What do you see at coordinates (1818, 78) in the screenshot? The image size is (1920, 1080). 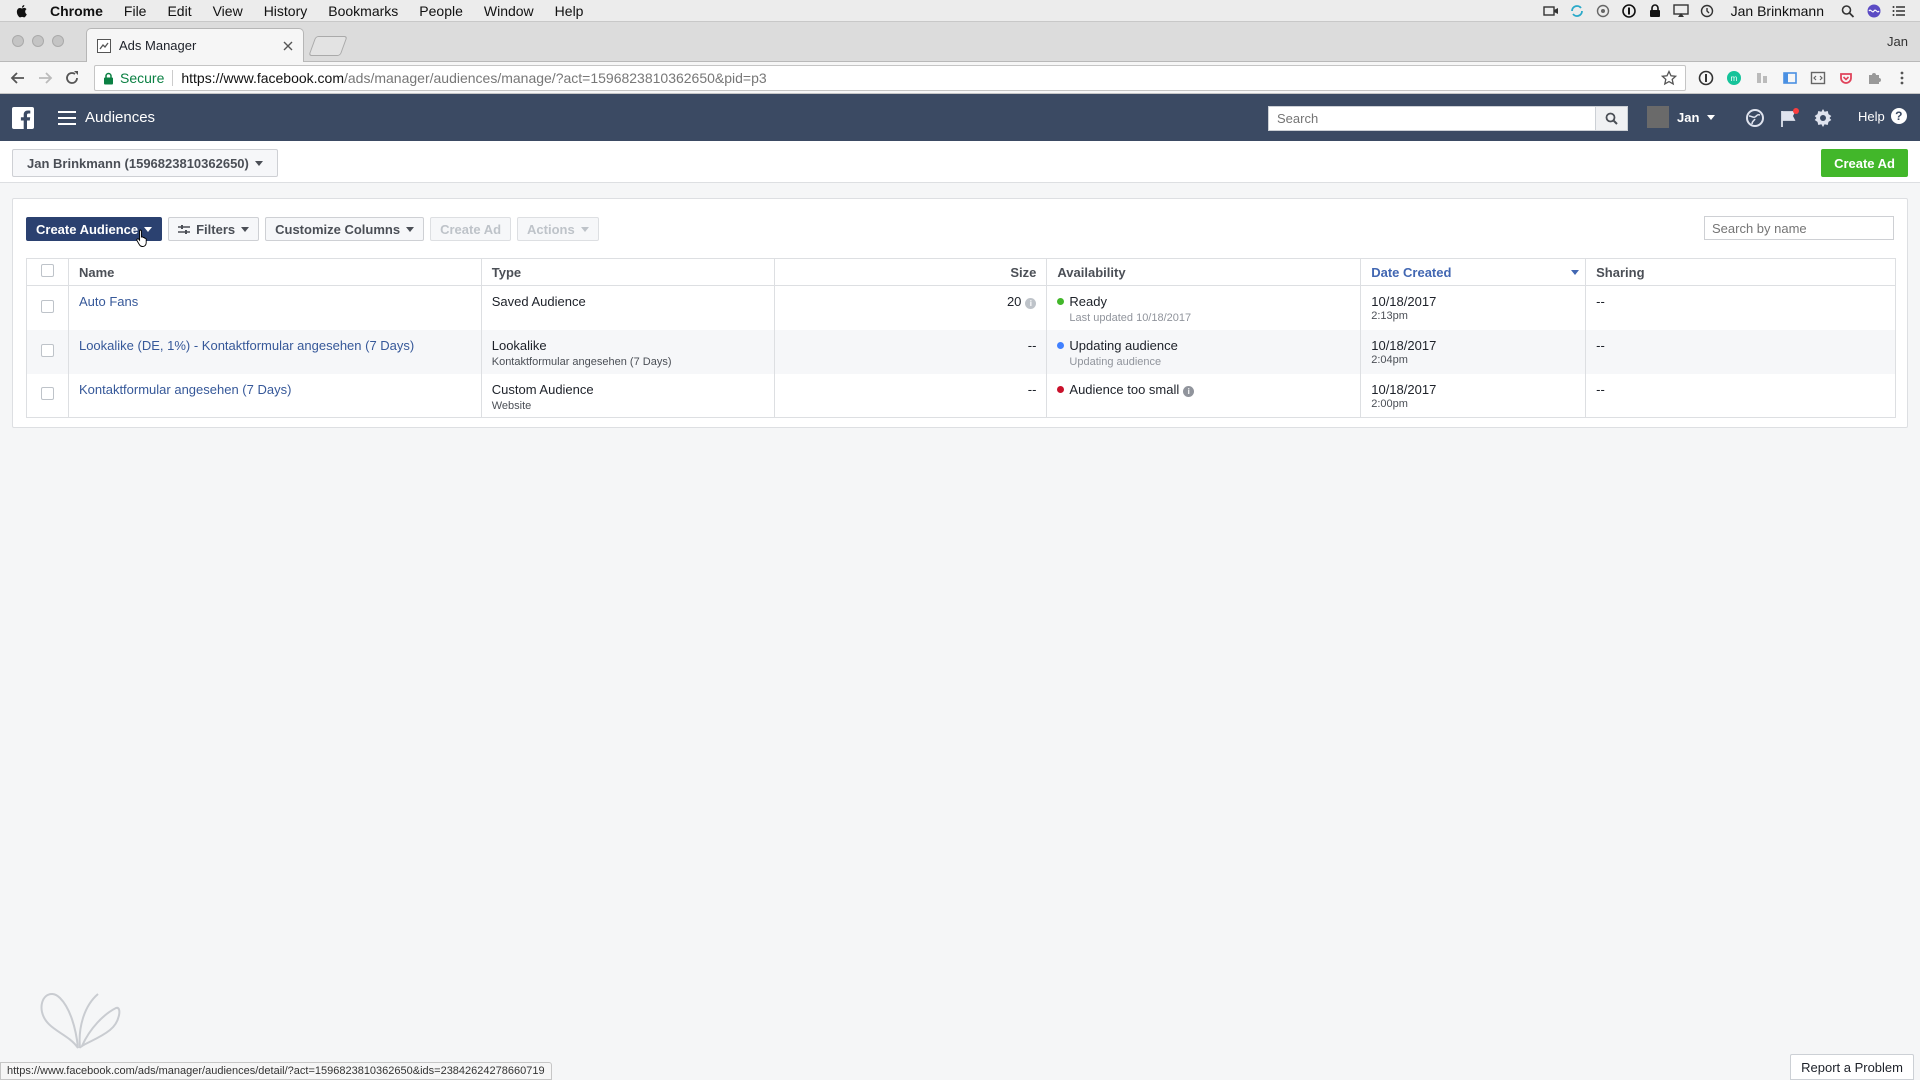 I see `code-extension-icon` at bounding box center [1818, 78].